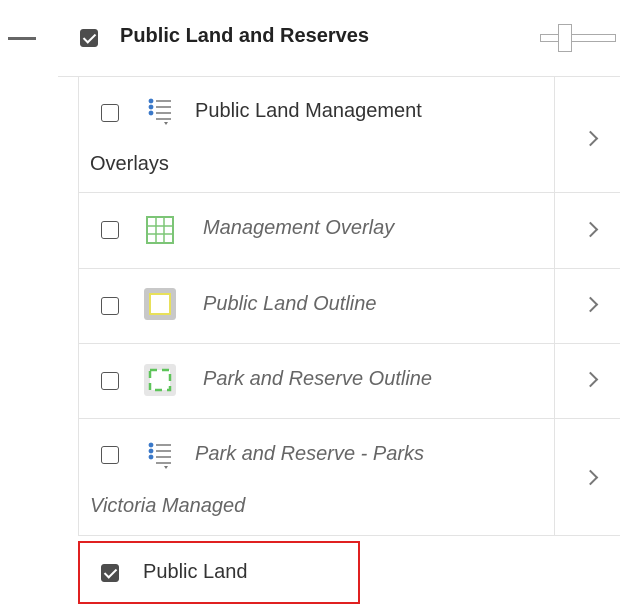 The width and height of the screenshot is (620, 608). What do you see at coordinates (565, 38) in the screenshot?
I see `opacity-slider-thumb` at bounding box center [565, 38].